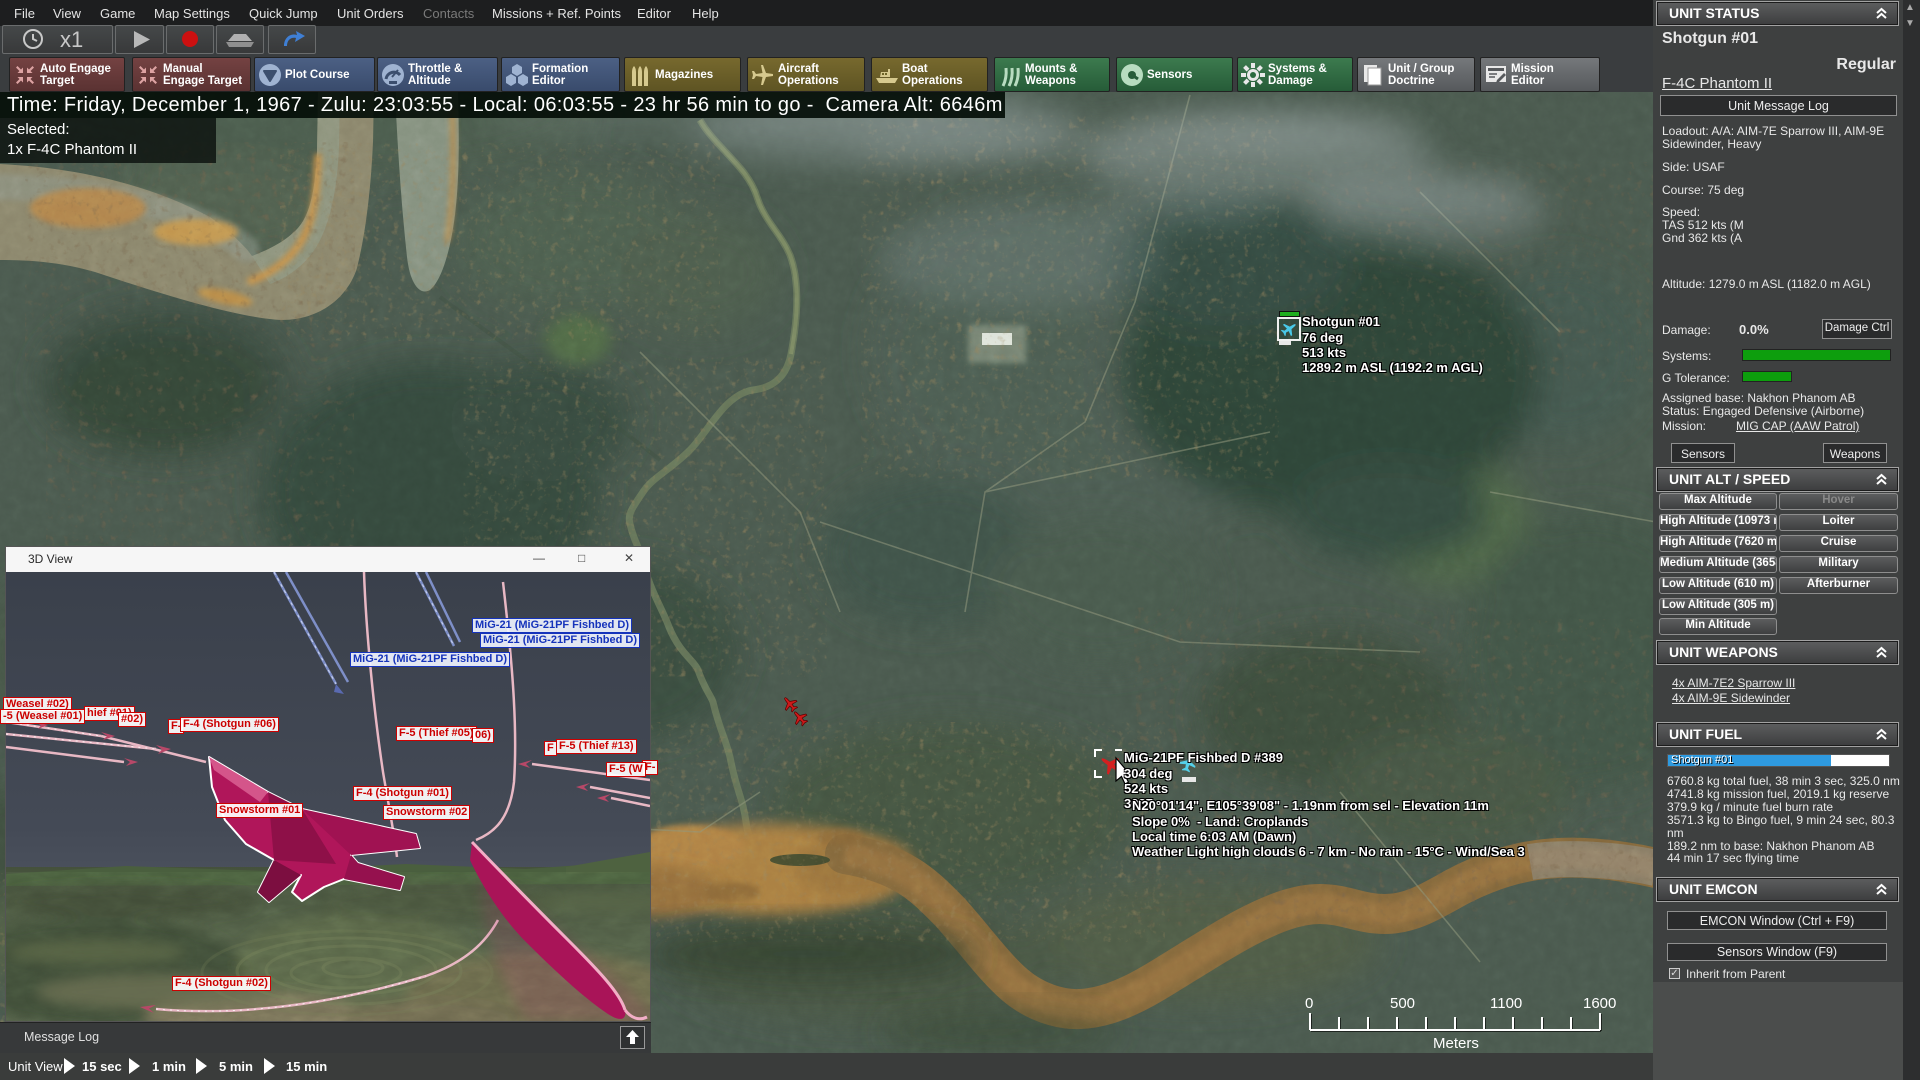  Describe the element at coordinates (1402, 1003) in the screenshot. I see `svg-text: 500` at that location.